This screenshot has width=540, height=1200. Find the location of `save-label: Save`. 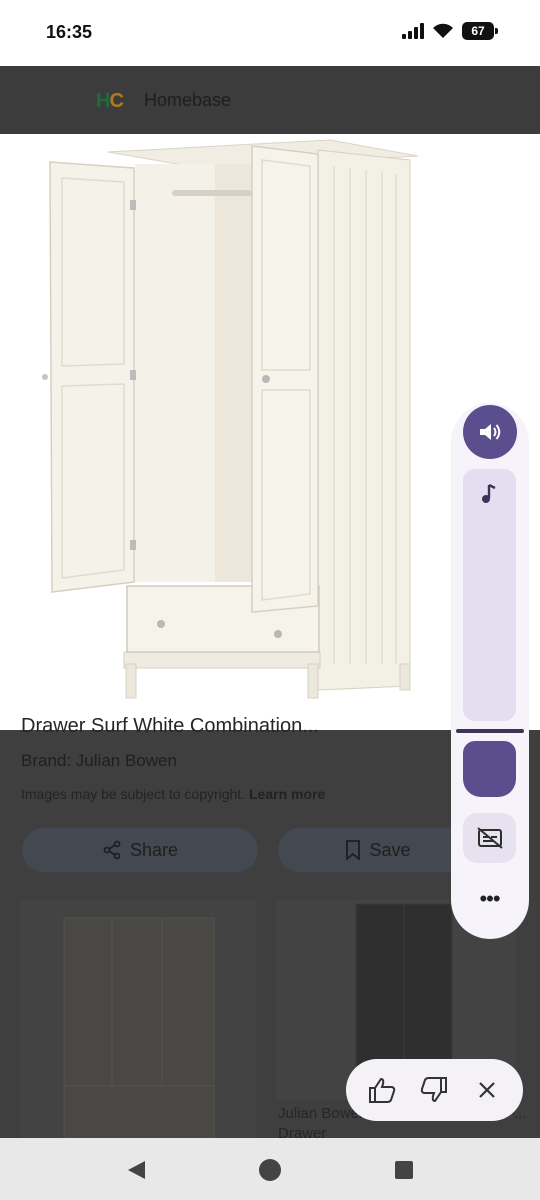

save-label: Save is located at coordinates (390, 849).